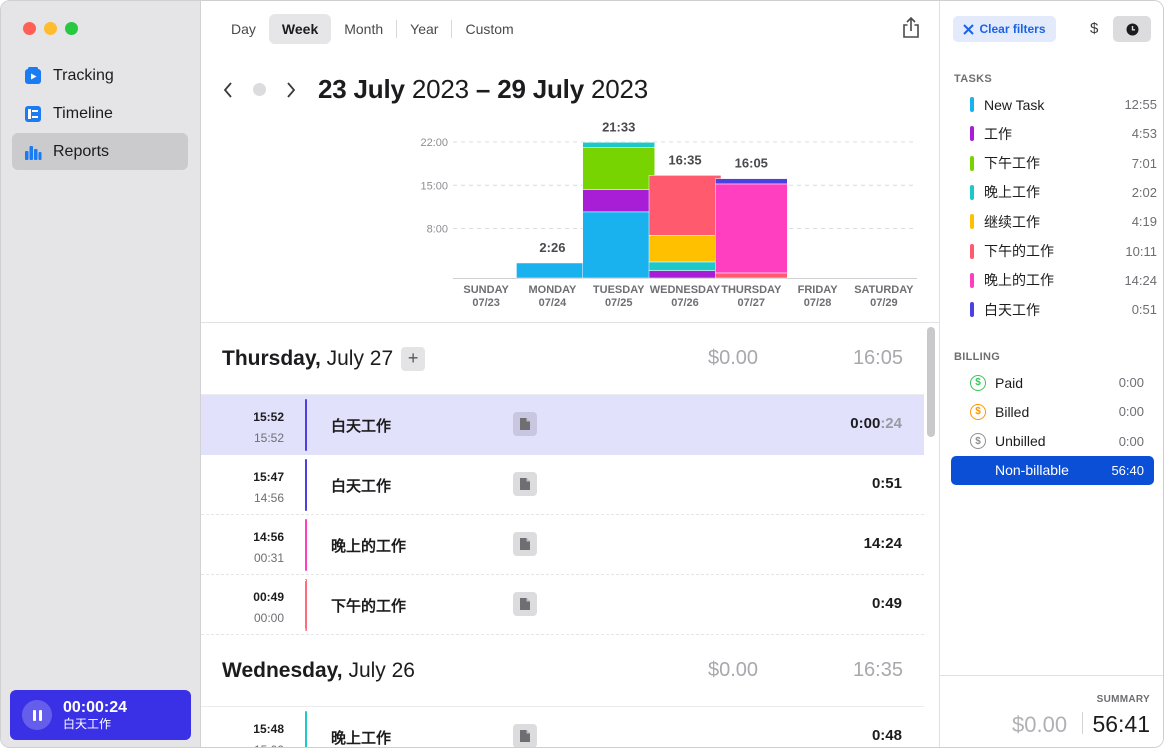 This screenshot has height=748, width=1164. I want to click on sidebar-item-label: Timeline, so click(83, 113).